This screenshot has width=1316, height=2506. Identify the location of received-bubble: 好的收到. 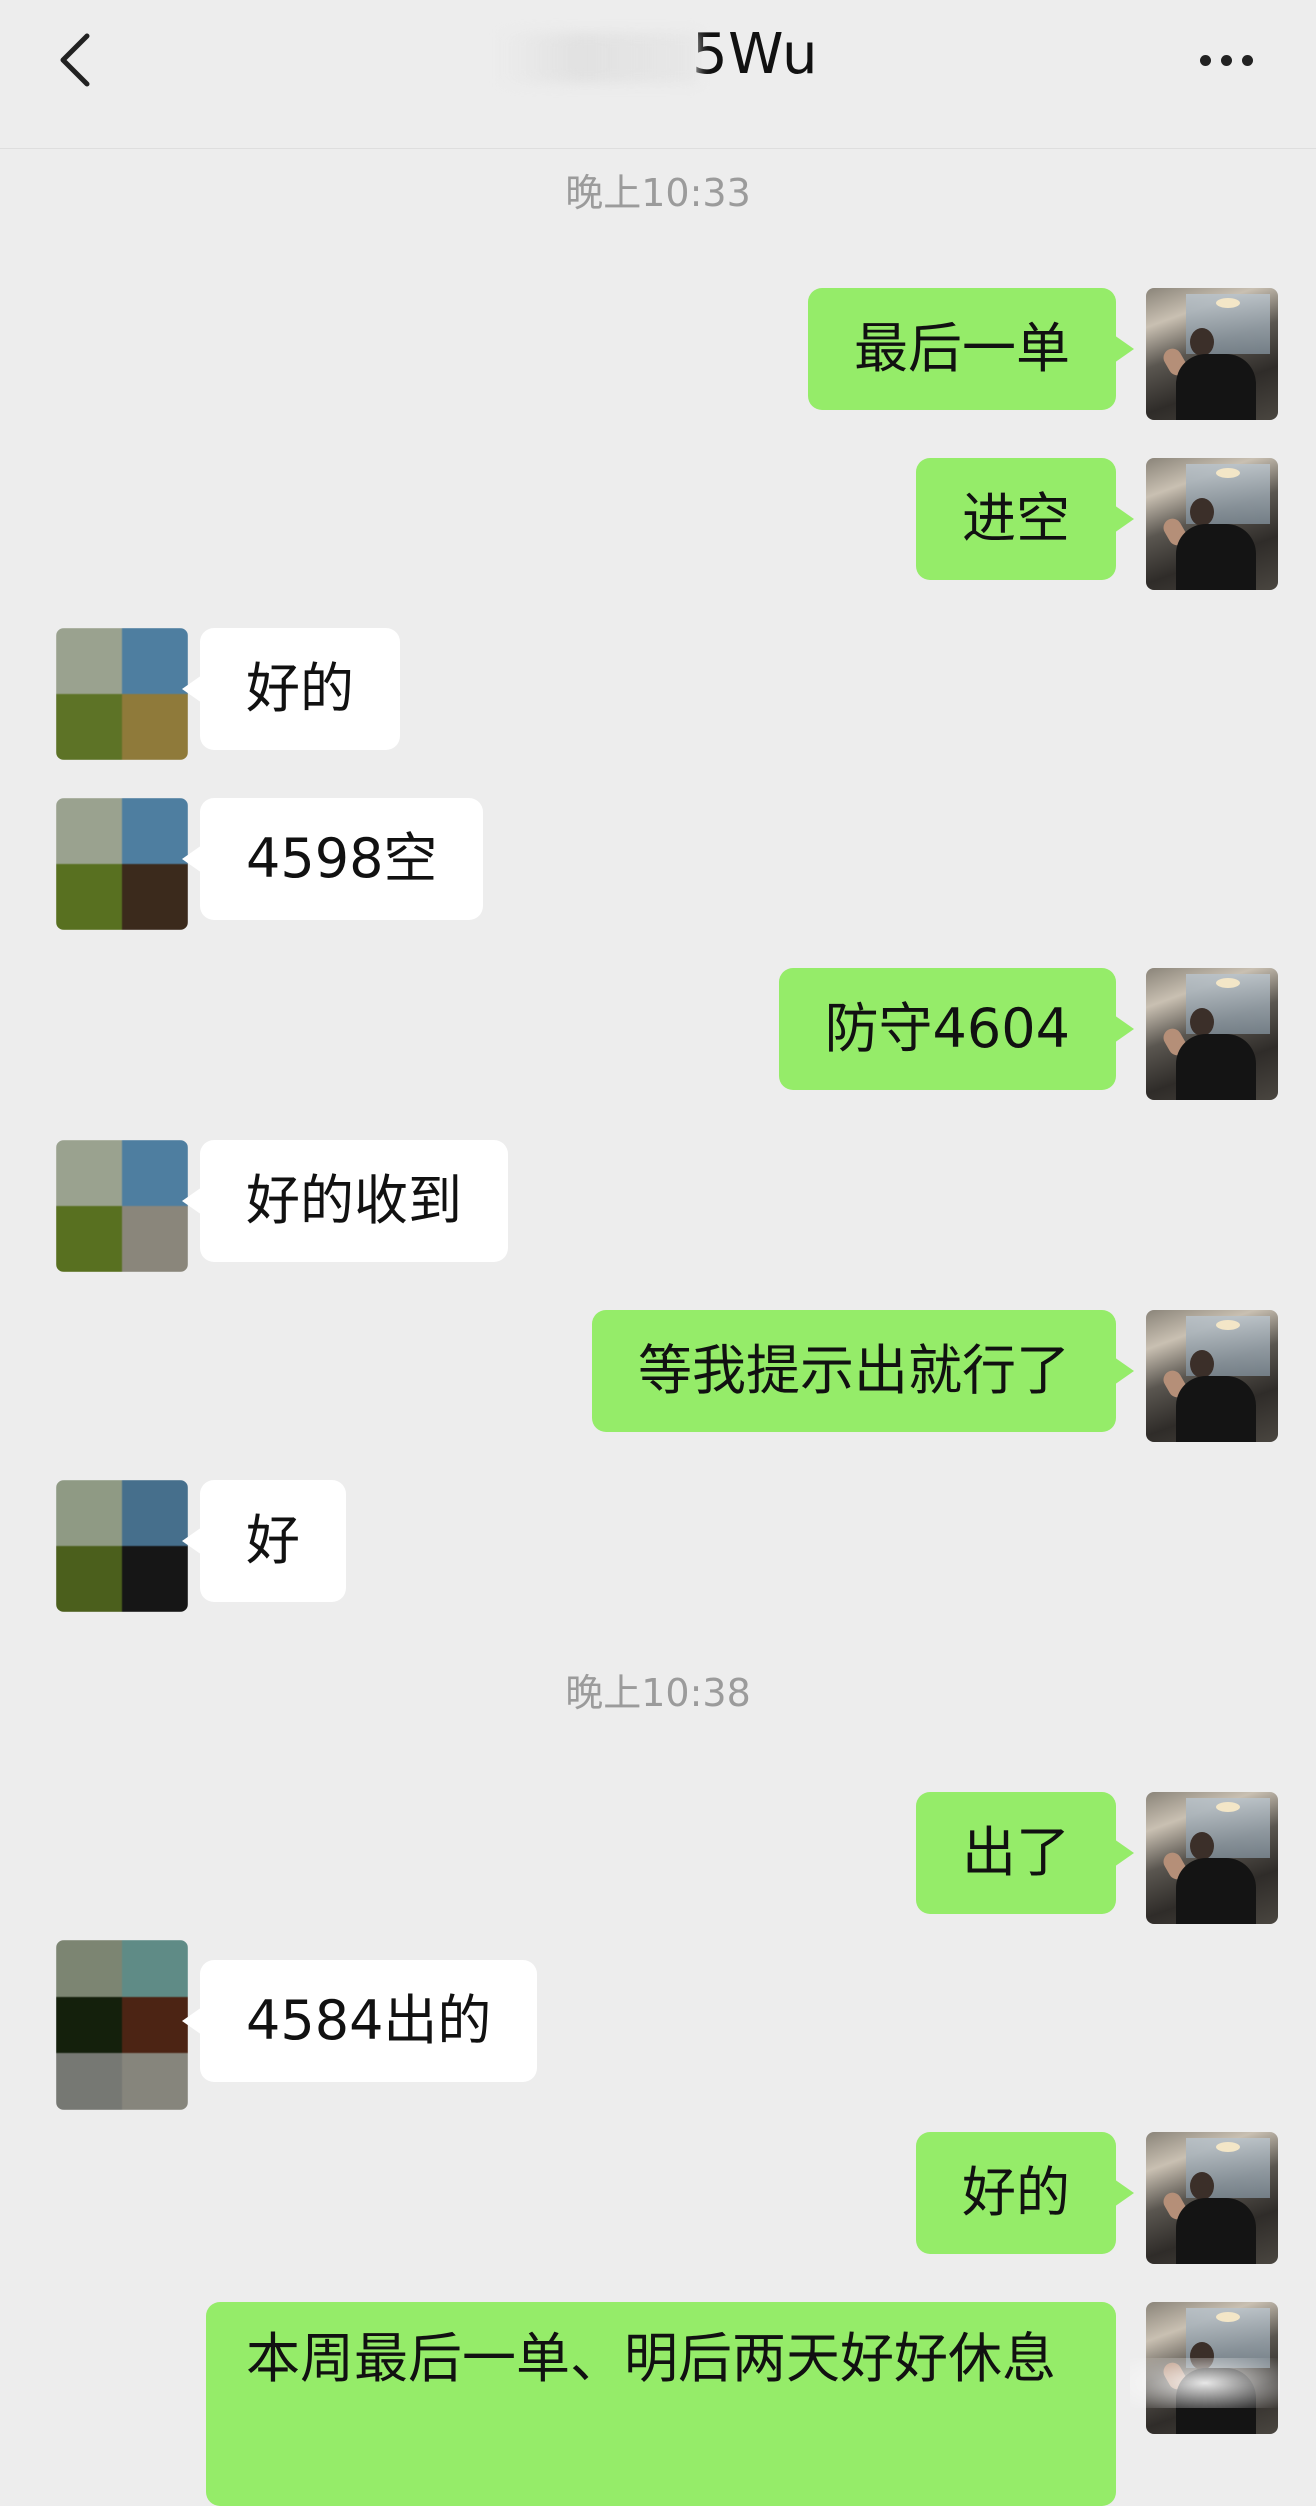
(345, 1201).